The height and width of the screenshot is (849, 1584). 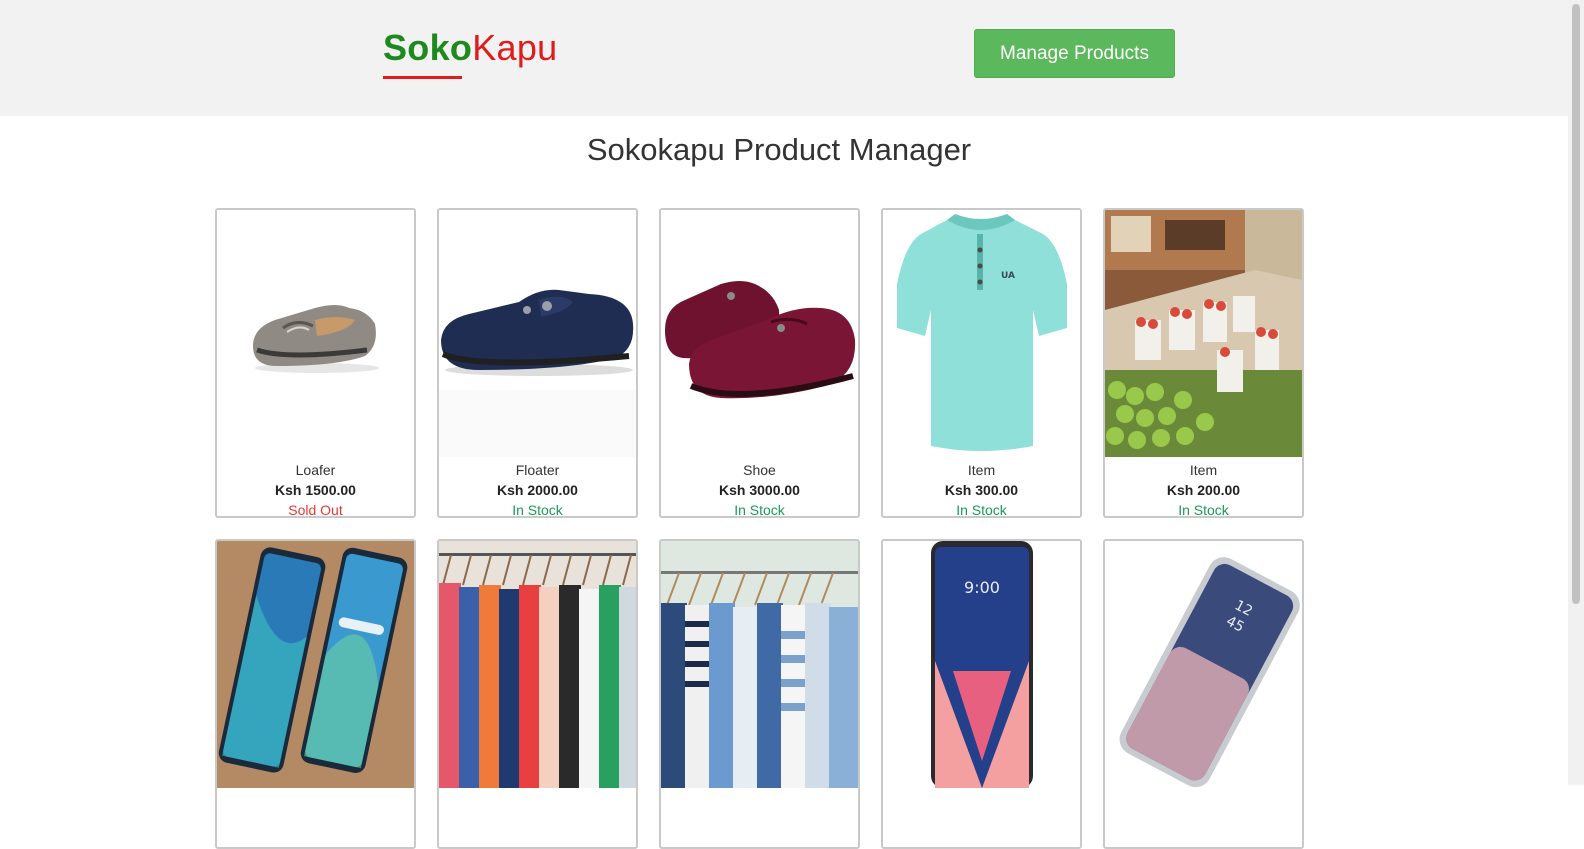 I want to click on product-image-navy-loafer, so click(x=537, y=333).